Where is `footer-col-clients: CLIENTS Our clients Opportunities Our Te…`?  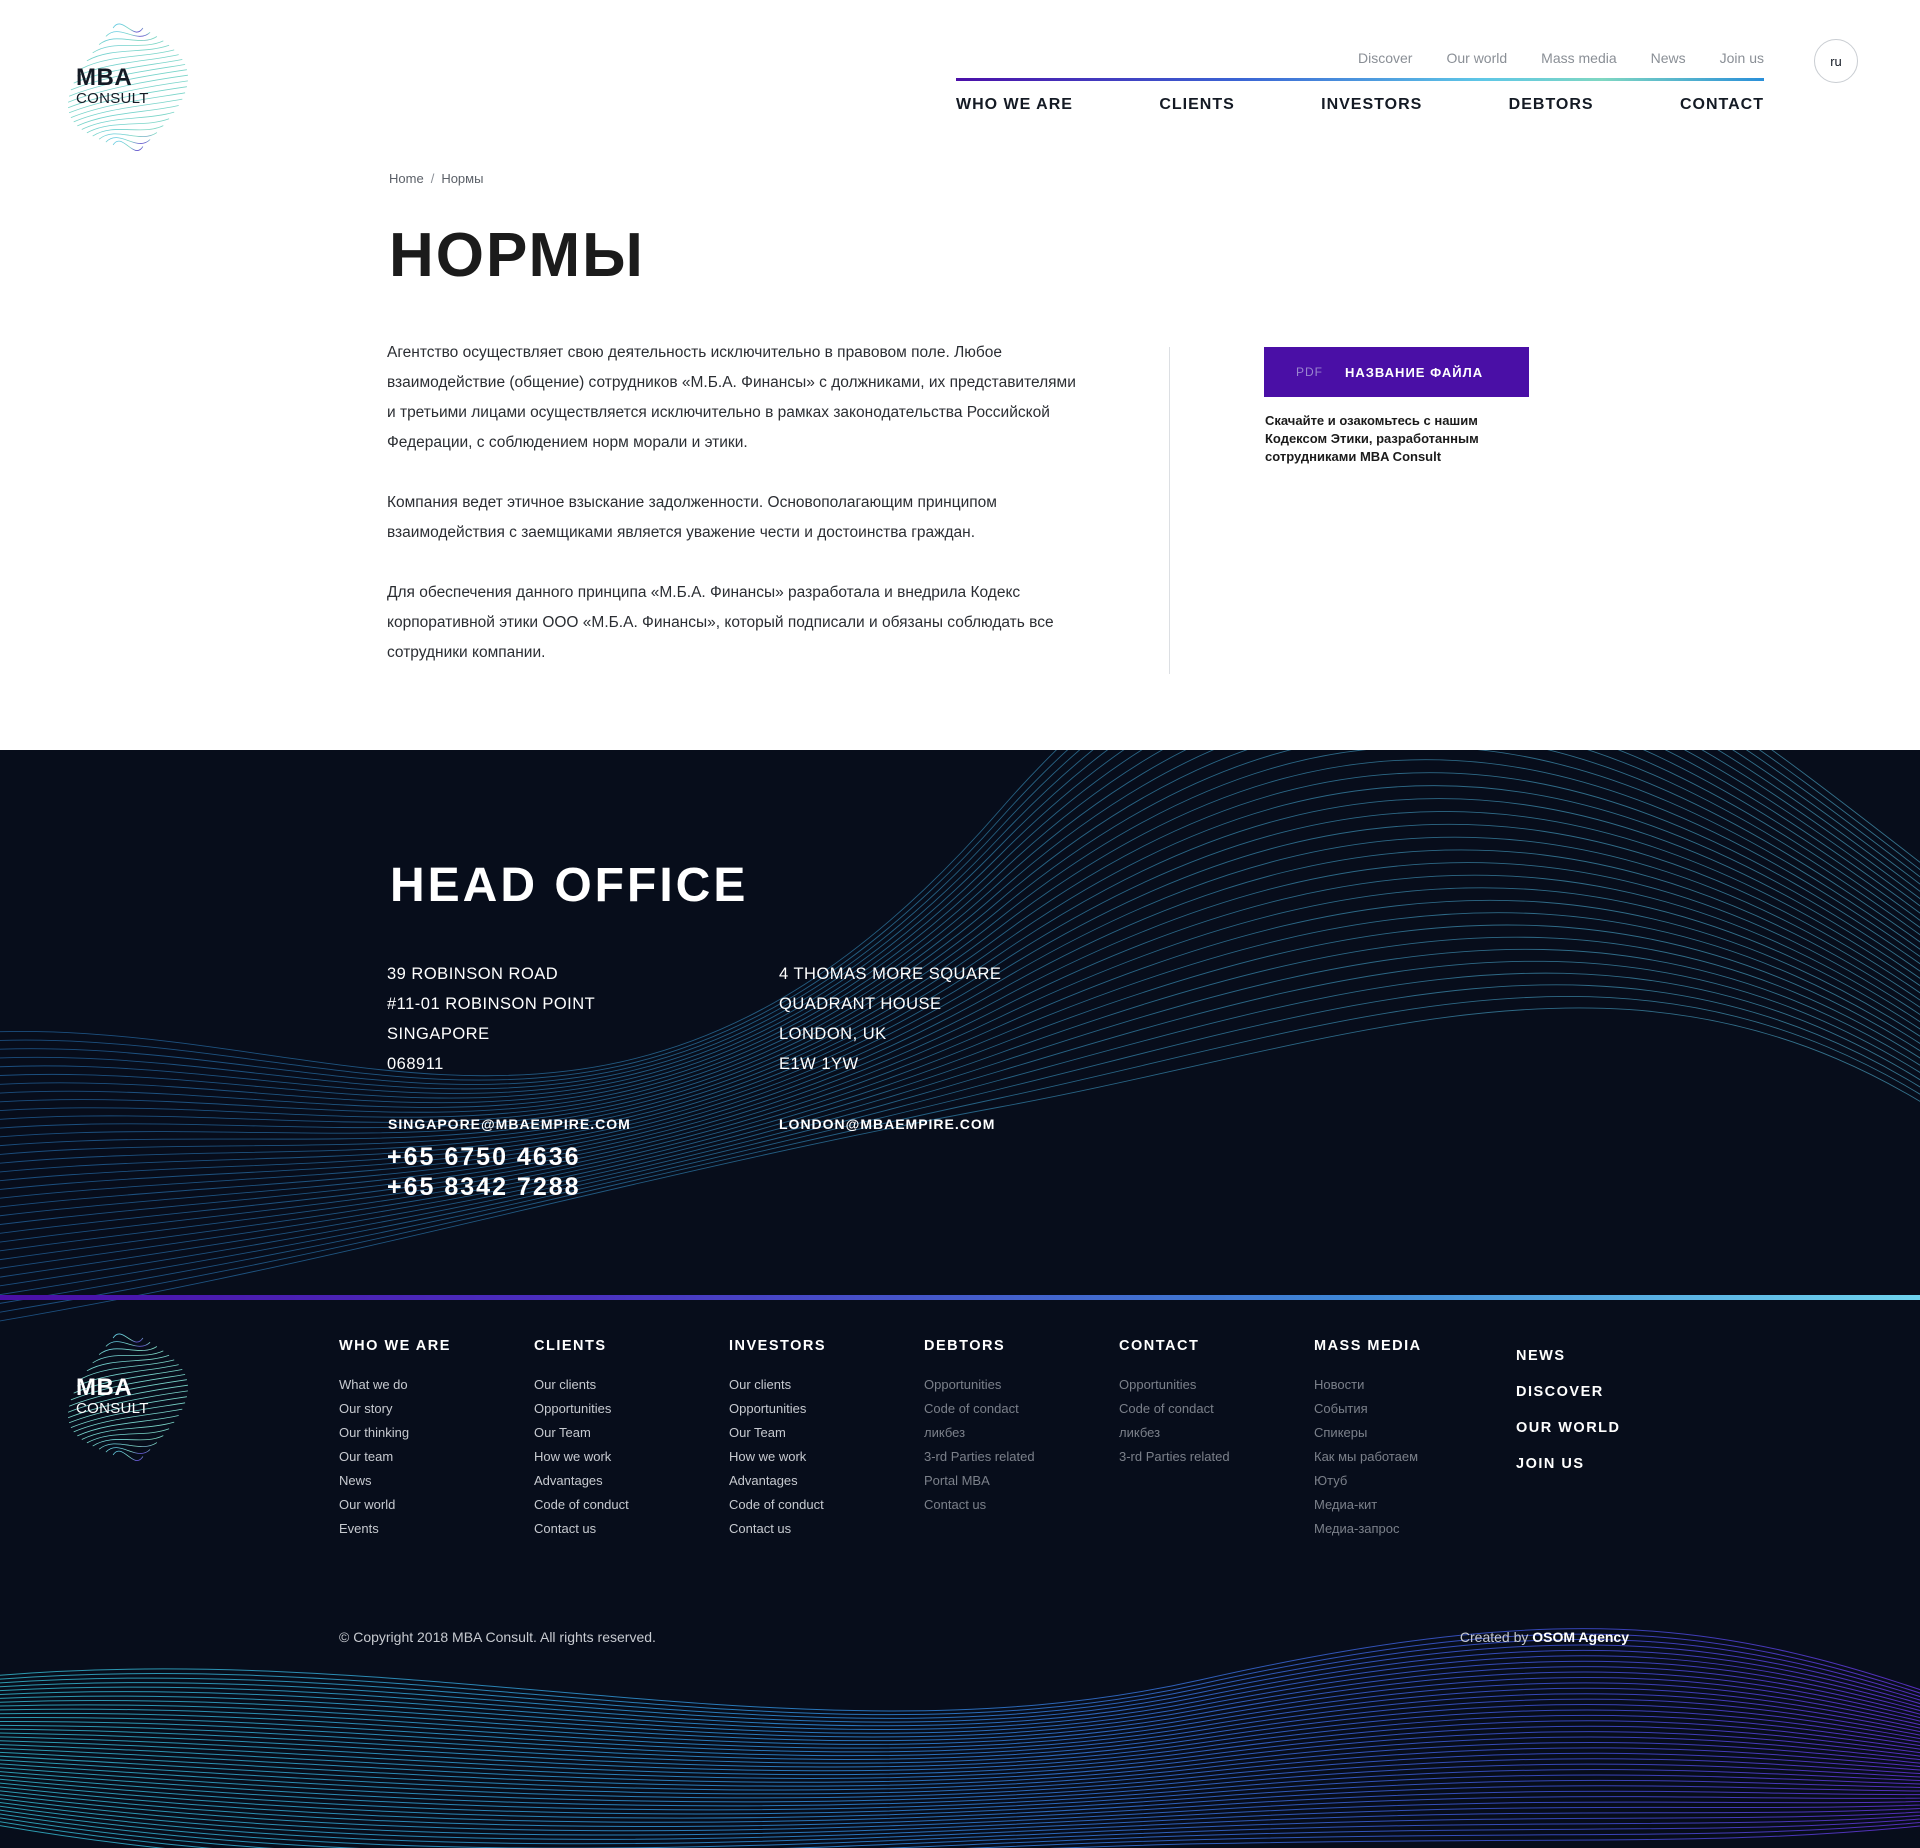 footer-col-clients: CLIENTS Our clients Opportunities Our Te… is located at coordinates (581, 1439).